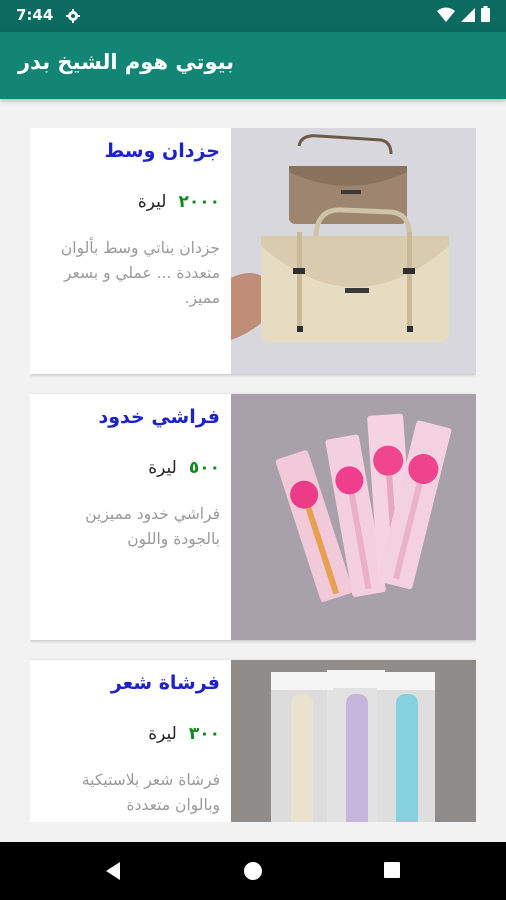 The width and height of the screenshot is (506, 900). Describe the element at coordinates (127, 151) in the screenshot. I see `product-title: جزدان وسط` at that location.